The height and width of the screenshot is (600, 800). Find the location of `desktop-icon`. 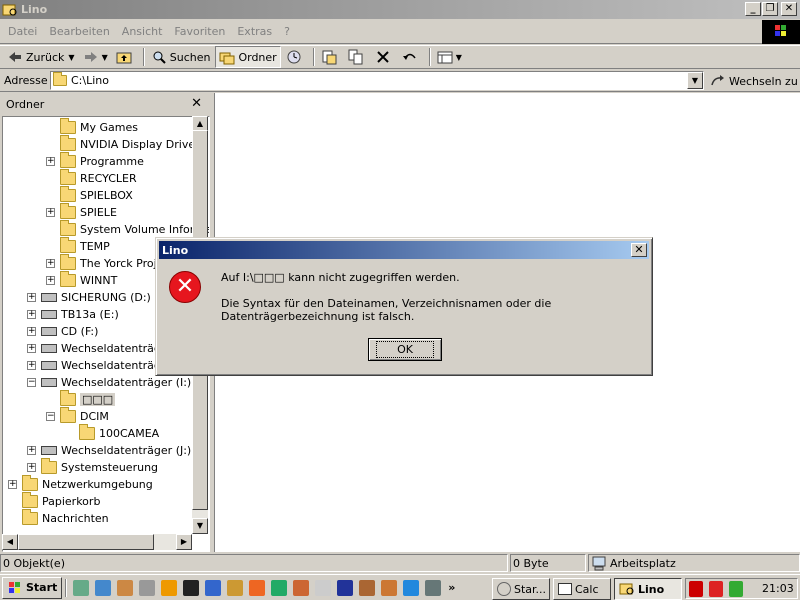

desktop-icon is located at coordinates (81, 587).